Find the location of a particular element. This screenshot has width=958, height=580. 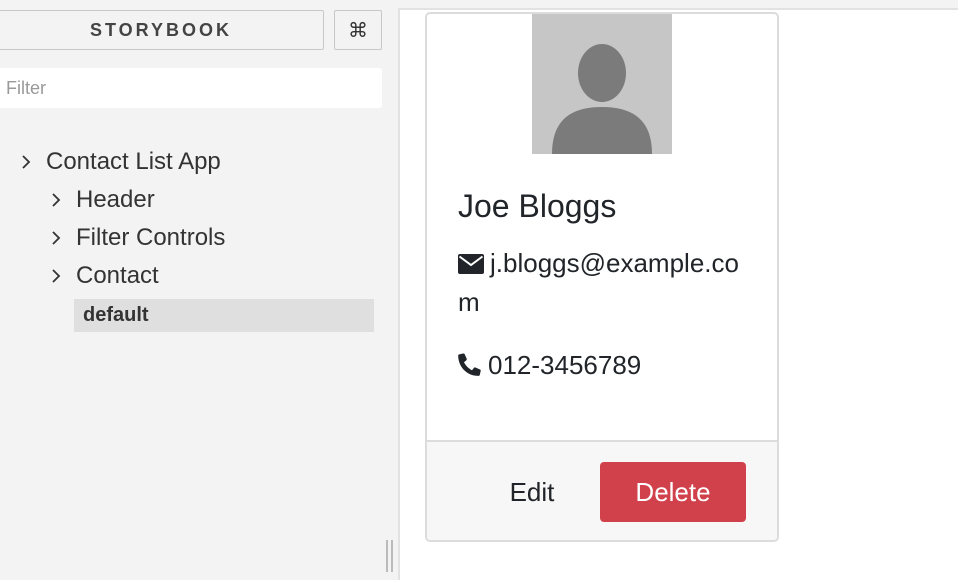

filter-input is located at coordinates (191, 88).